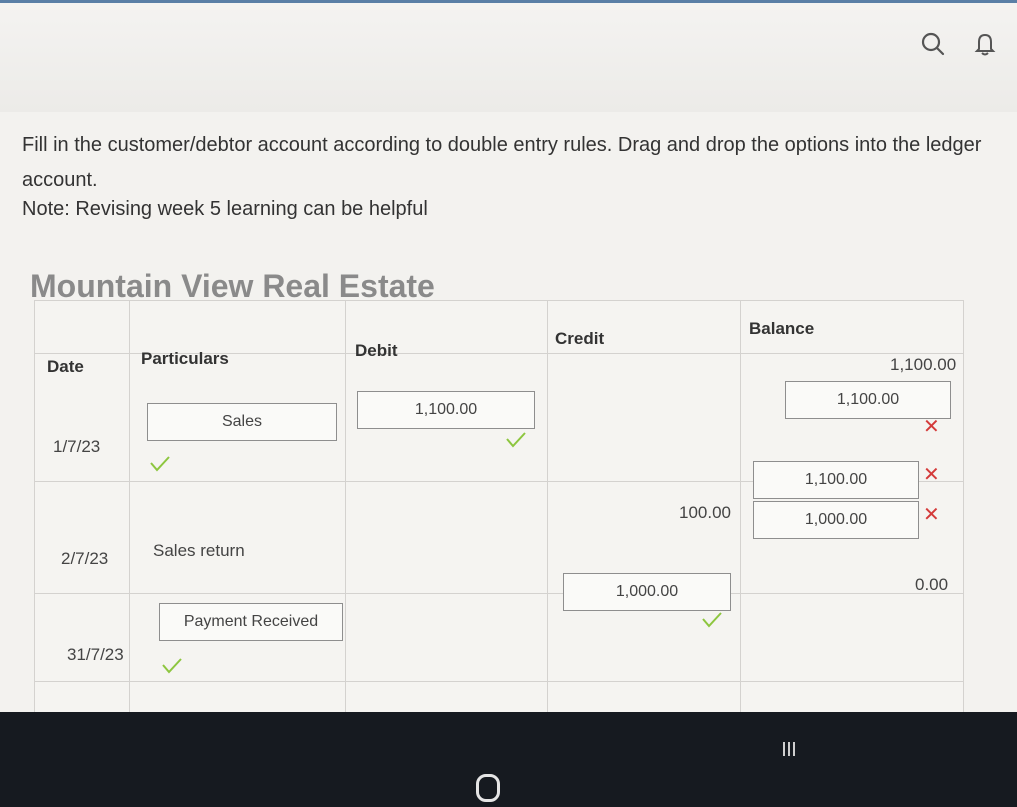  What do you see at coordinates (446, 410) in the screenshot?
I see `row-1-debit-drop: 1,100.00` at bounding box center [446, 410].